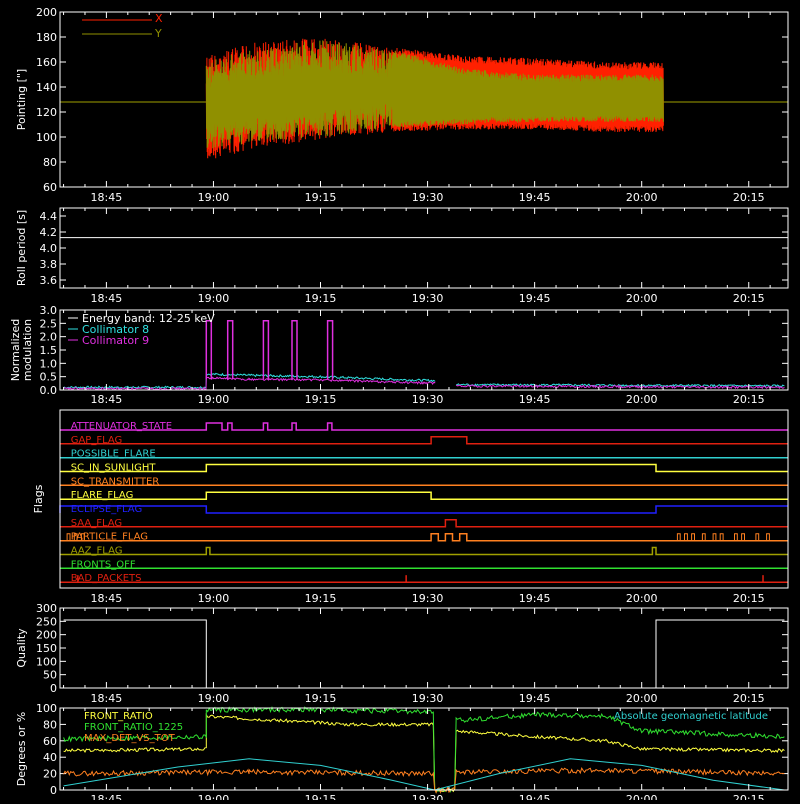  Describe the element at coordinates (107, 298) in the screenshot. I see `roll-xtick-label: 18:45` at that location.